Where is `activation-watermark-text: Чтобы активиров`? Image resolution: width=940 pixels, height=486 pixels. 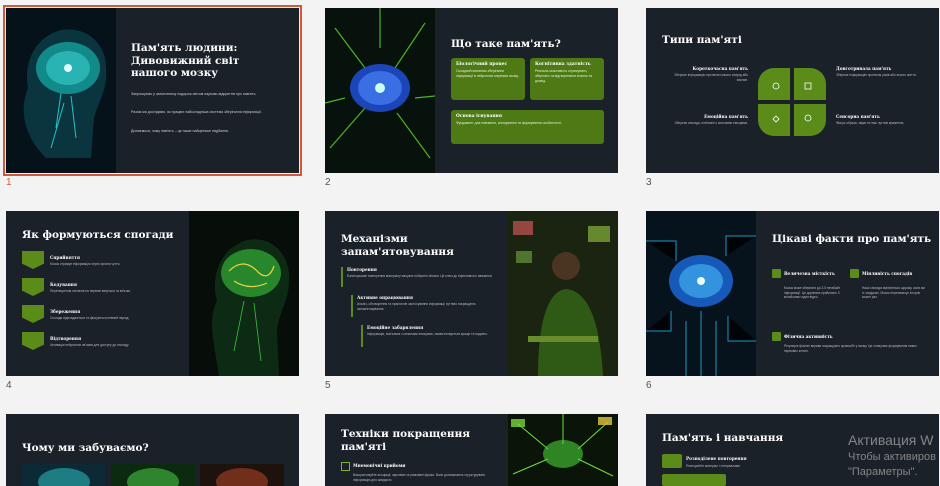
activation-watermark-text: Чтобы активиров is located at coordinates (892, 457).